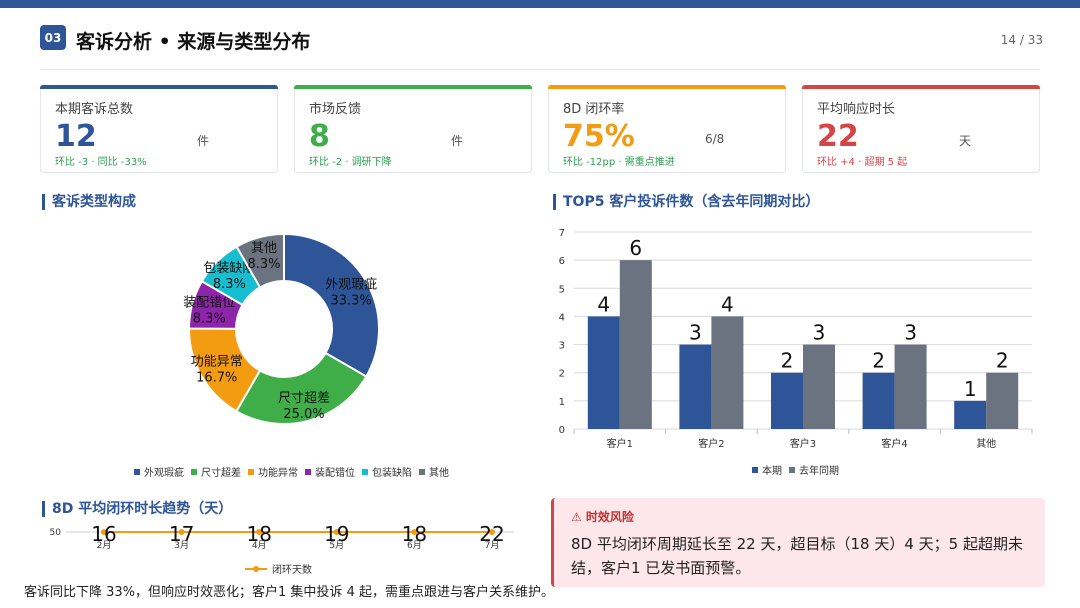 This screenshot has height=608, width=1080. What do you see at coordinates (392, 473) in the screenshot?
I see `legend-label: 包装缺陷` at bounding box center [392, 473].